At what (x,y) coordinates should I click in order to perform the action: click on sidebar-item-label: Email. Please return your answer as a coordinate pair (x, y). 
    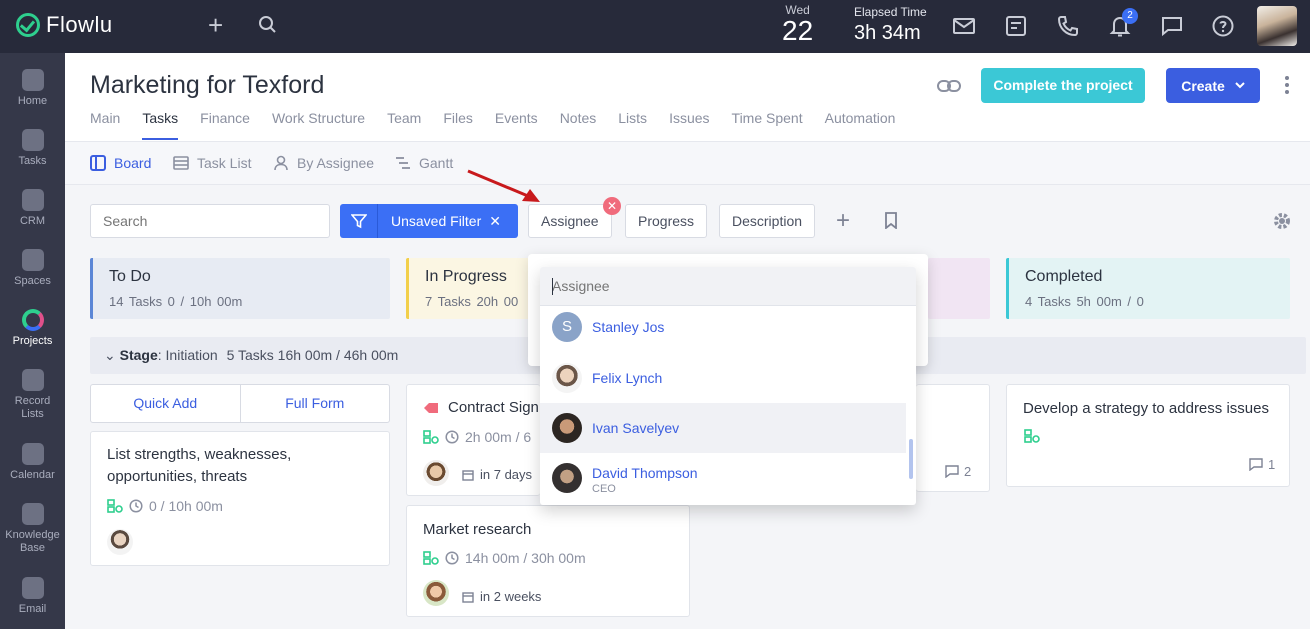
    Looking at the image, I should click on (32, 609).